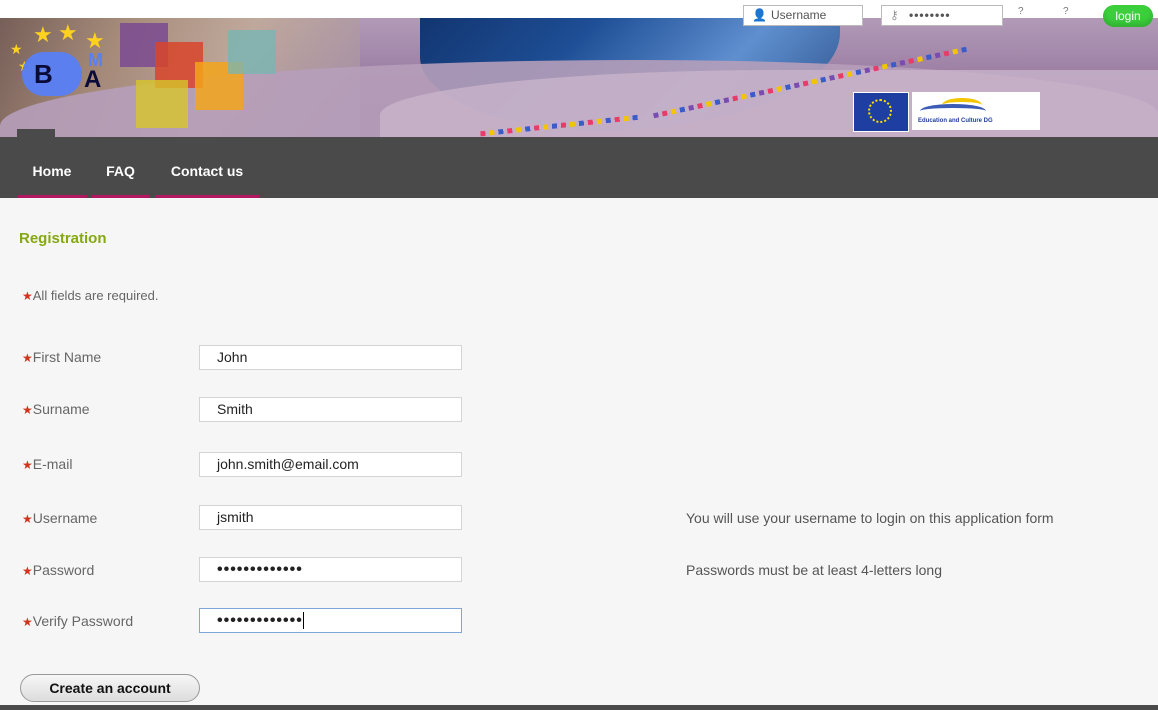 This screenshot has height=710, width=1158. I want to click on create-account-button: Create an account, so click(110, 688).